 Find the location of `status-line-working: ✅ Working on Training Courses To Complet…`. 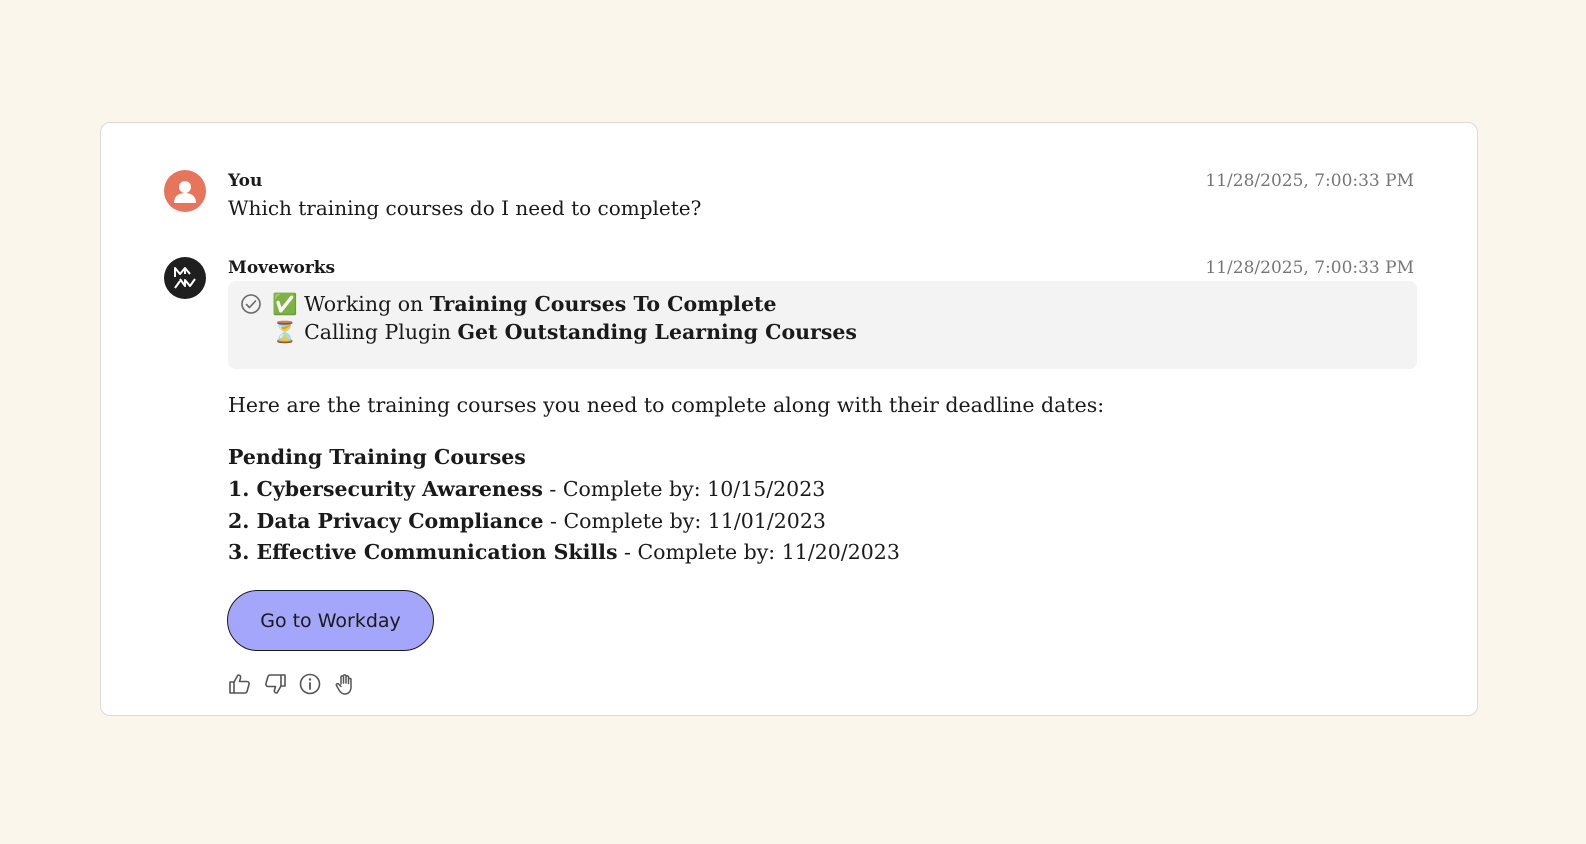

status-line-working: ✅ Working on Training Courses To Complet… is located at coordinates (524, 304).